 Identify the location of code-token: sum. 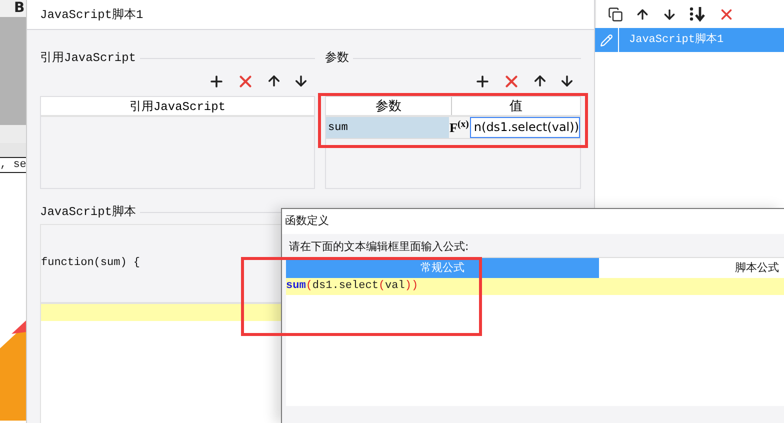
(296, 286).